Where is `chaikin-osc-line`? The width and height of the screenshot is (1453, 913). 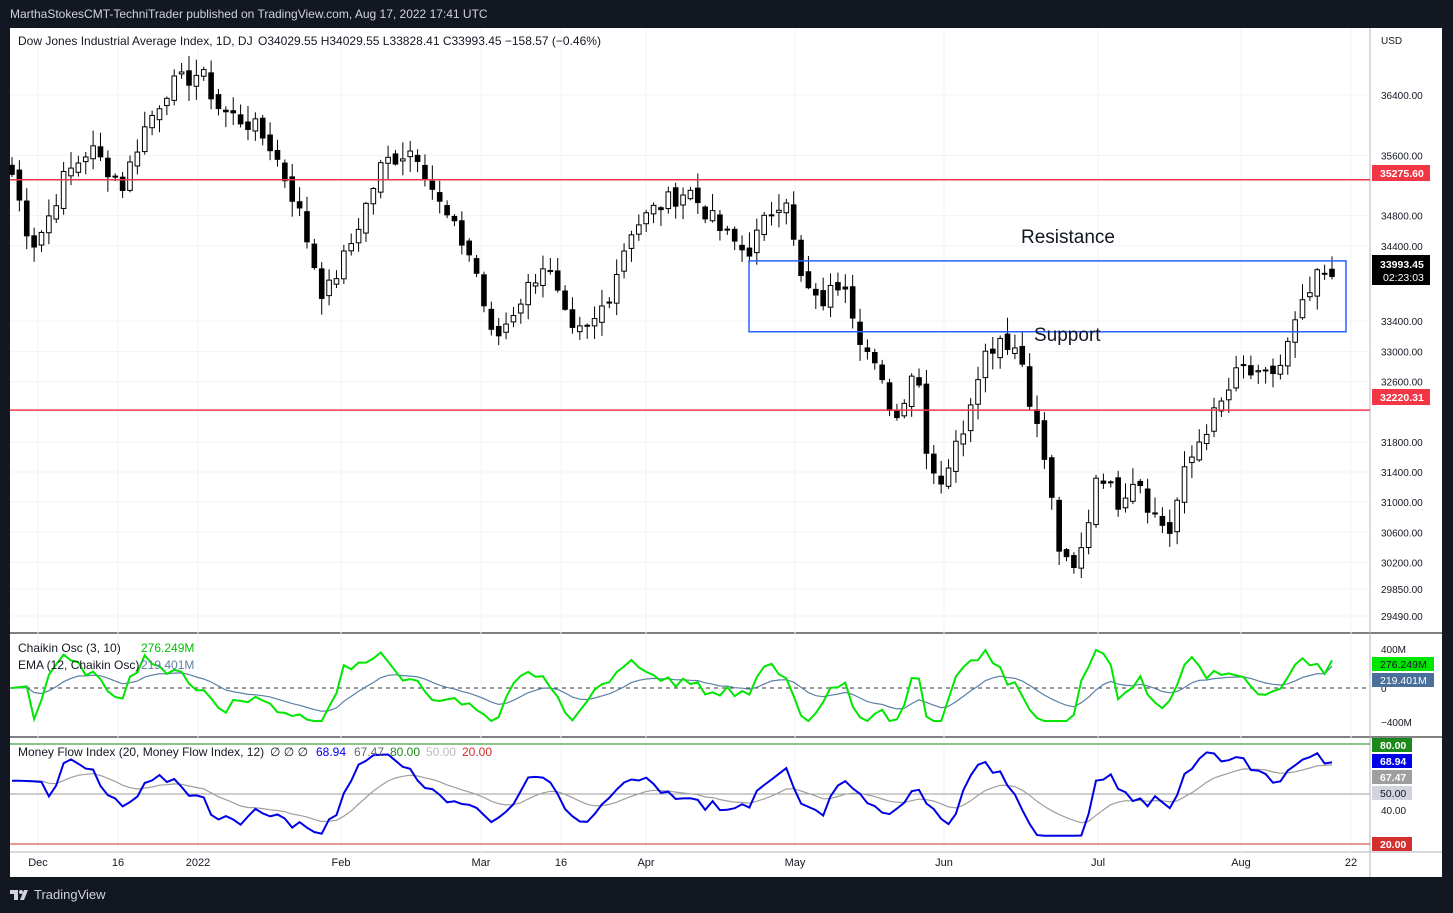
chaikin-osc-line is located at coordinates (672, 685).